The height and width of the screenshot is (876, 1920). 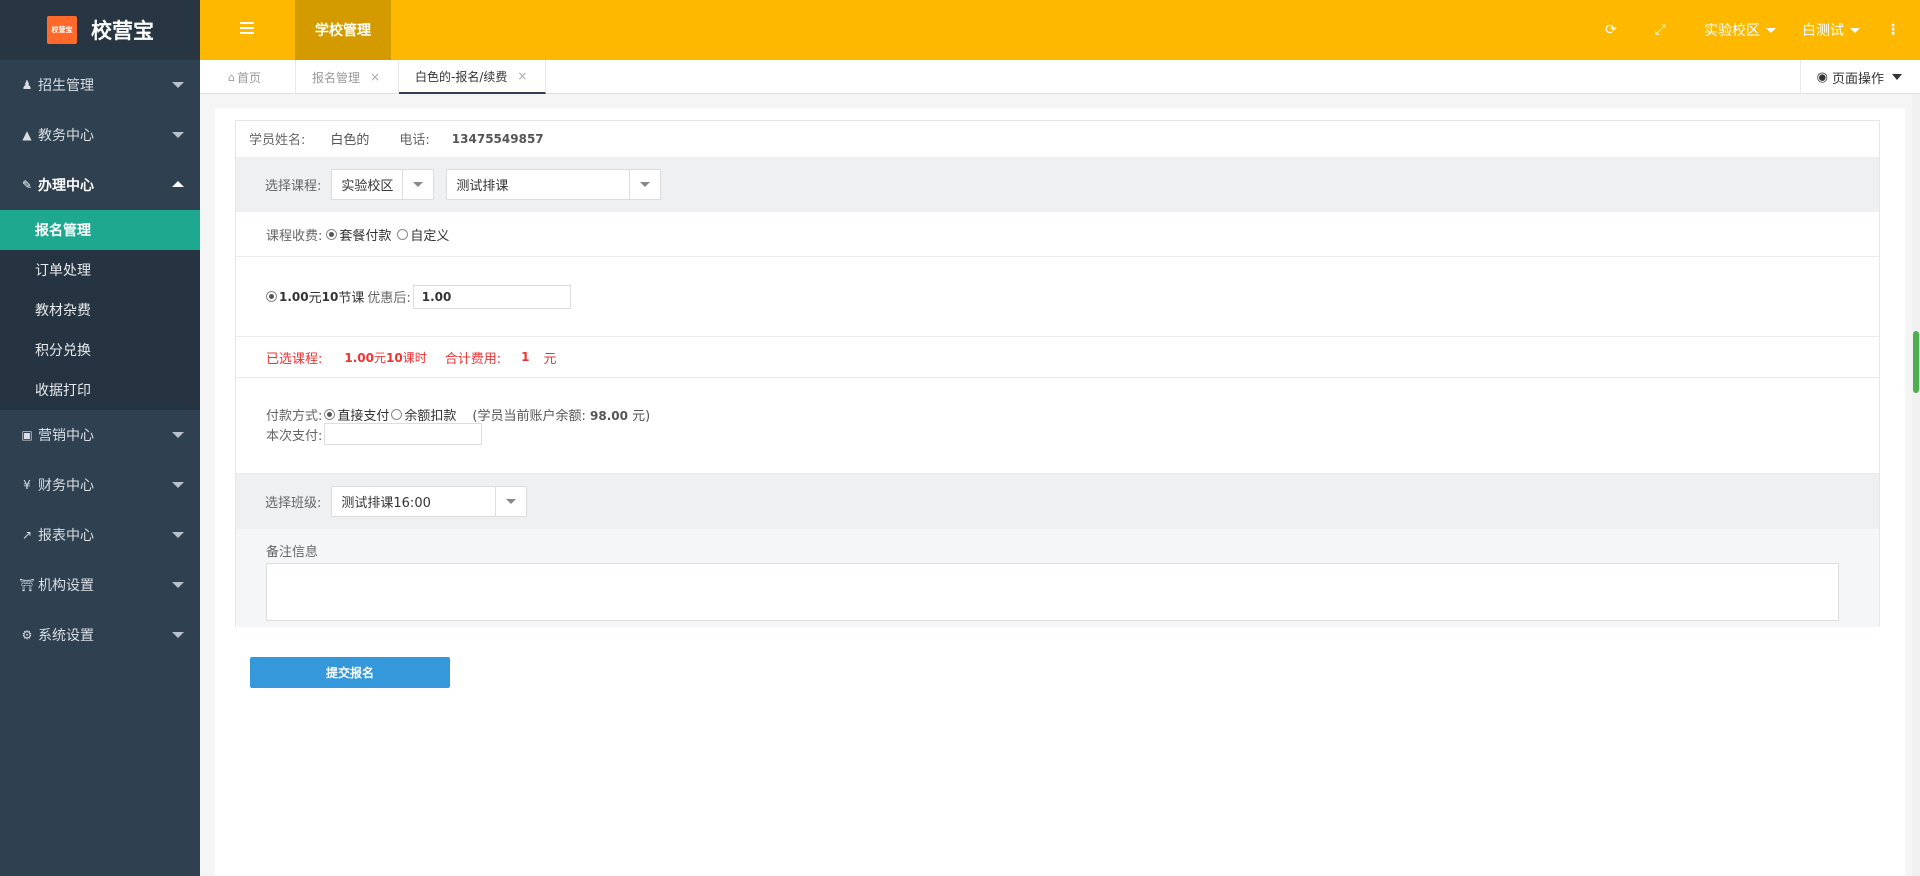 I want to click on menu-enrollment: ♟ 招生管理, so click(x=100, y=85).